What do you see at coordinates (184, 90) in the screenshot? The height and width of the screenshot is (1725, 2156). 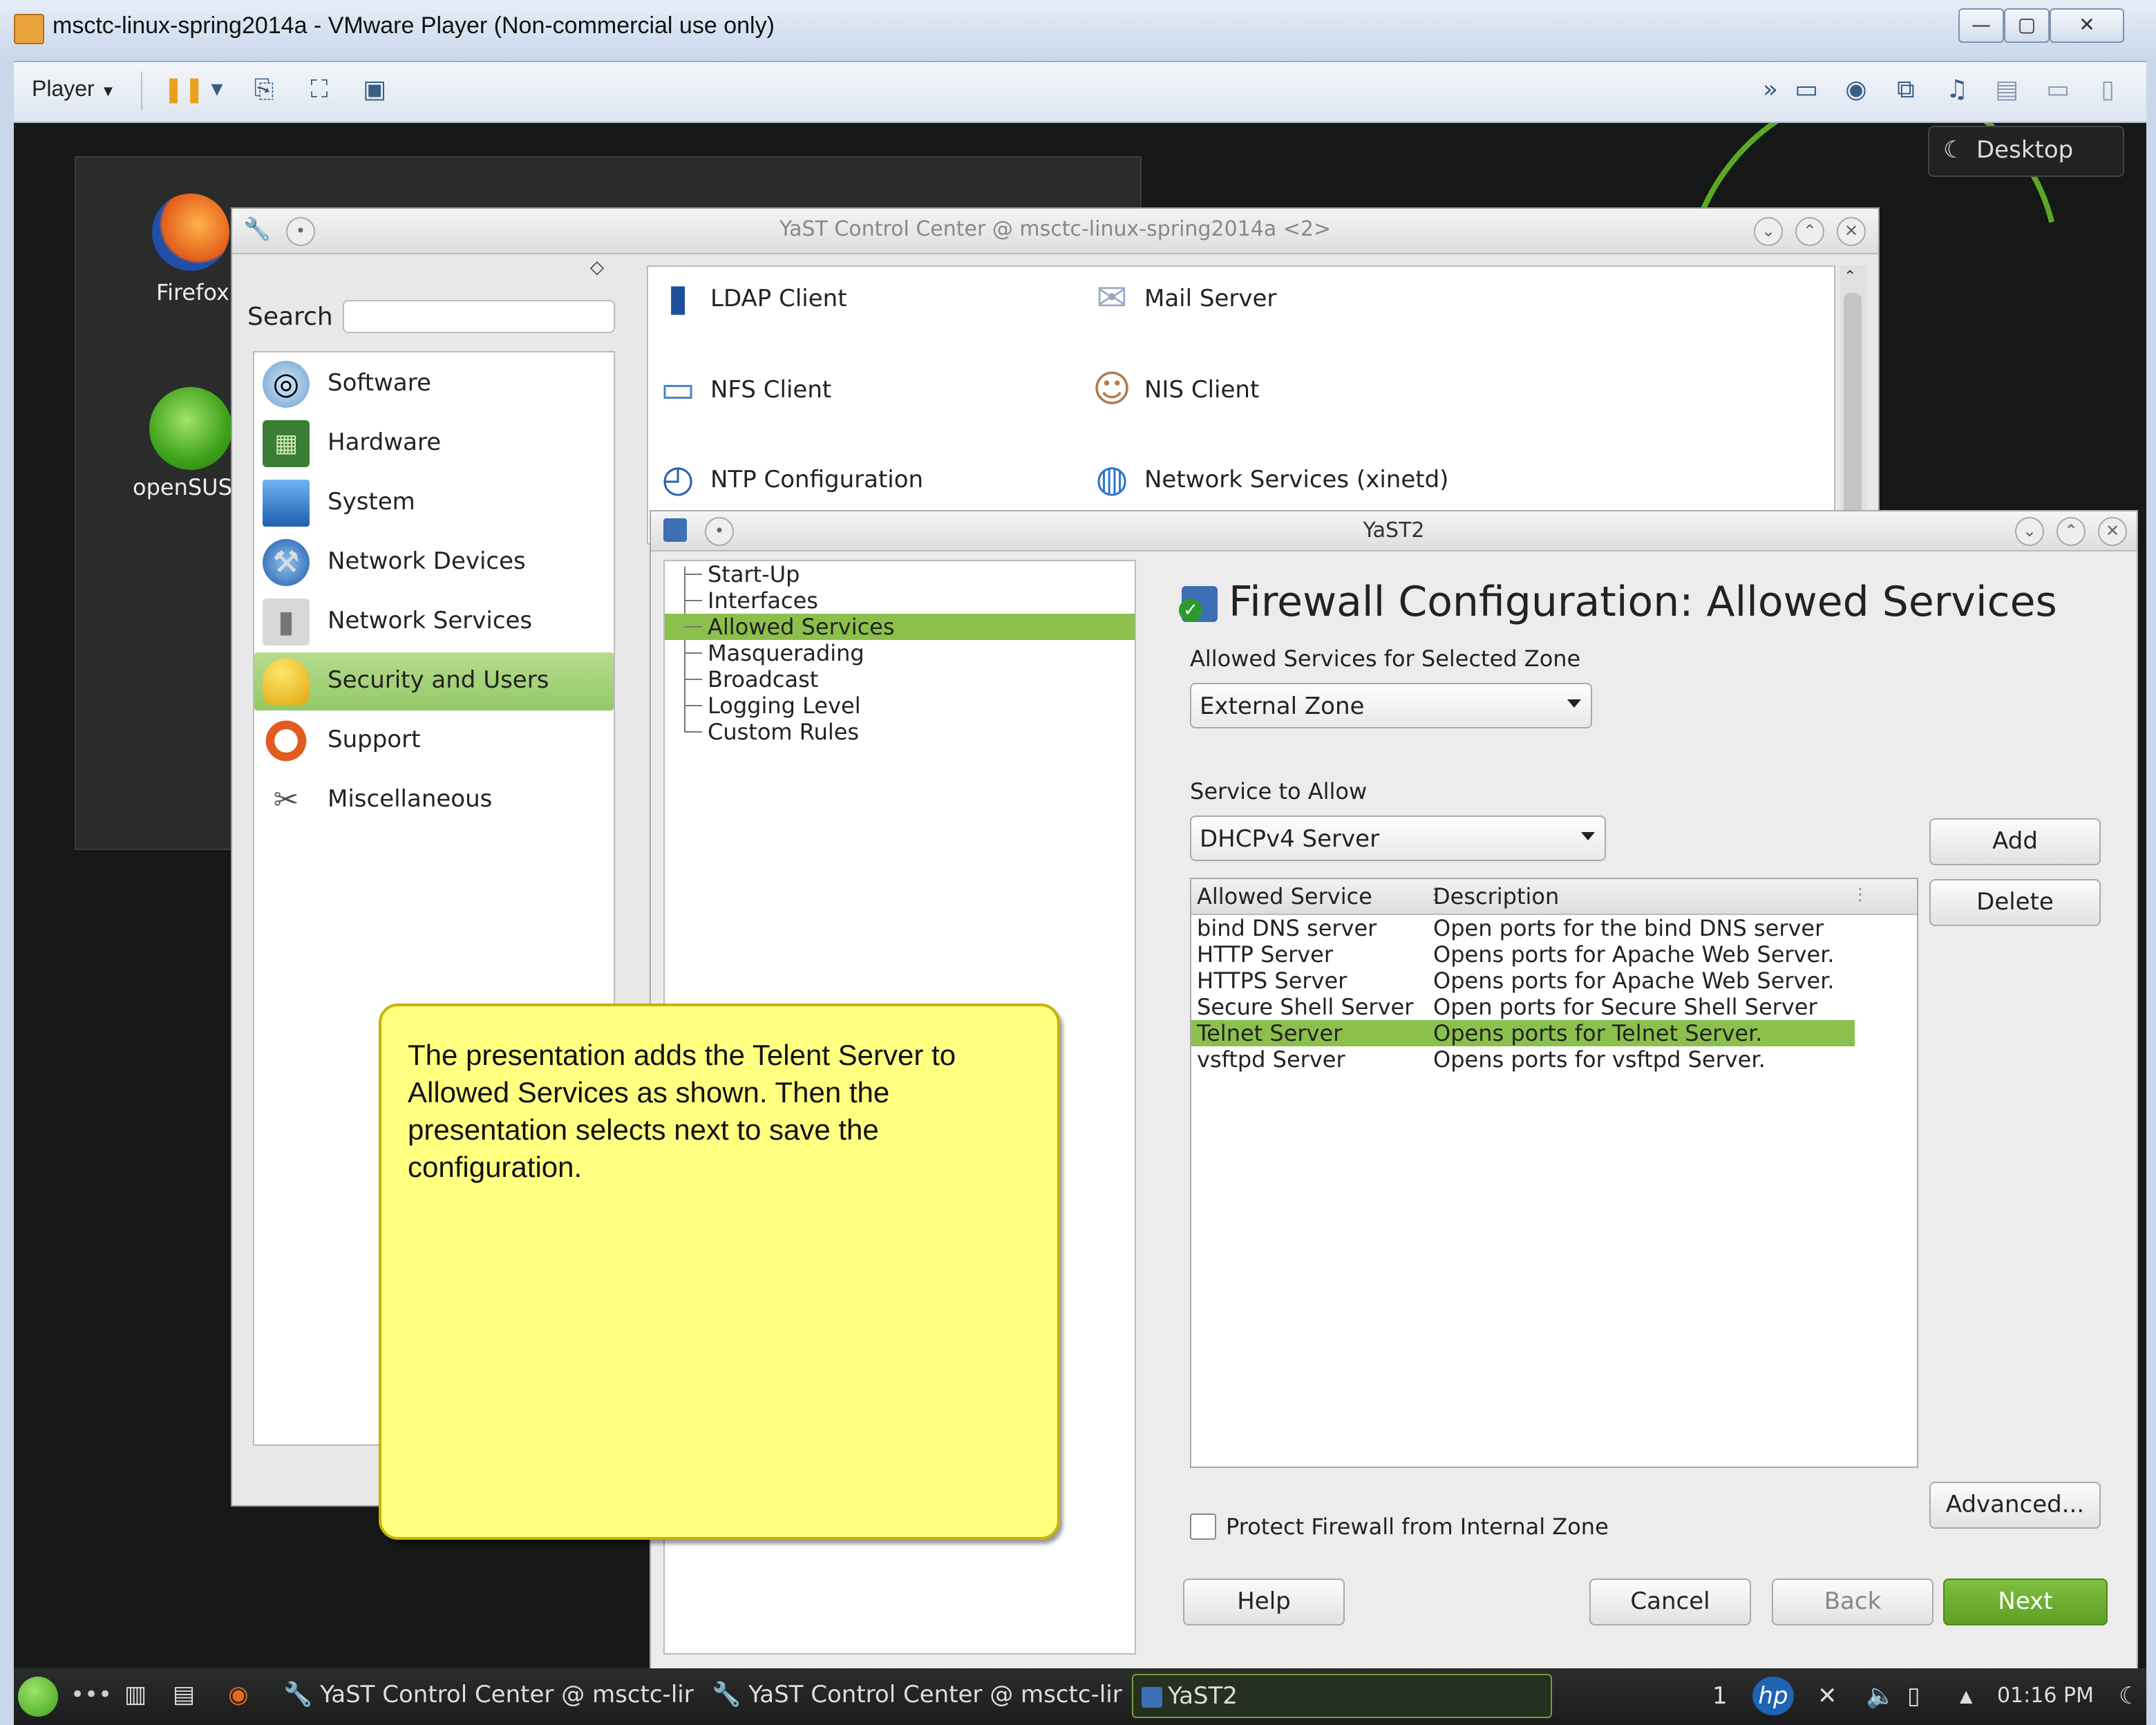 I see `pause-icon: ❚❚` at bounding box center [184, 90].